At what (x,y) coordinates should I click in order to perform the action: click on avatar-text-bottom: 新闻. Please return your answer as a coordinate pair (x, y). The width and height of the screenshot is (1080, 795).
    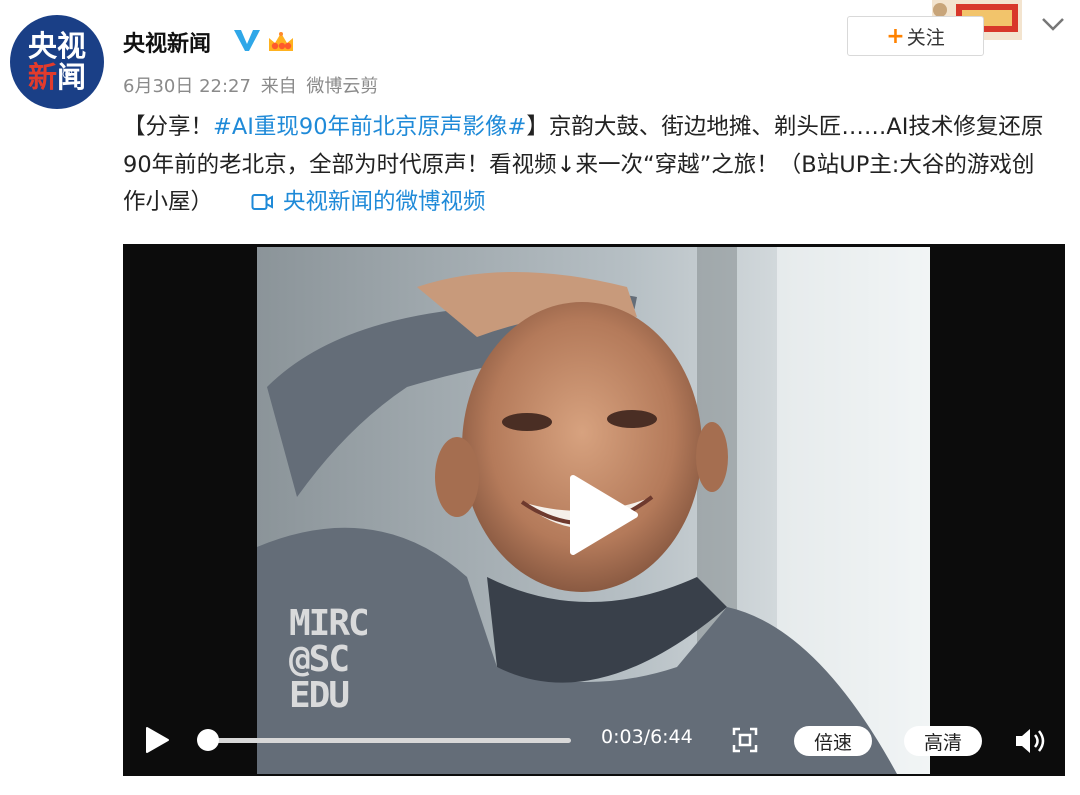
    Looking at the image, I should click on (57, 77).